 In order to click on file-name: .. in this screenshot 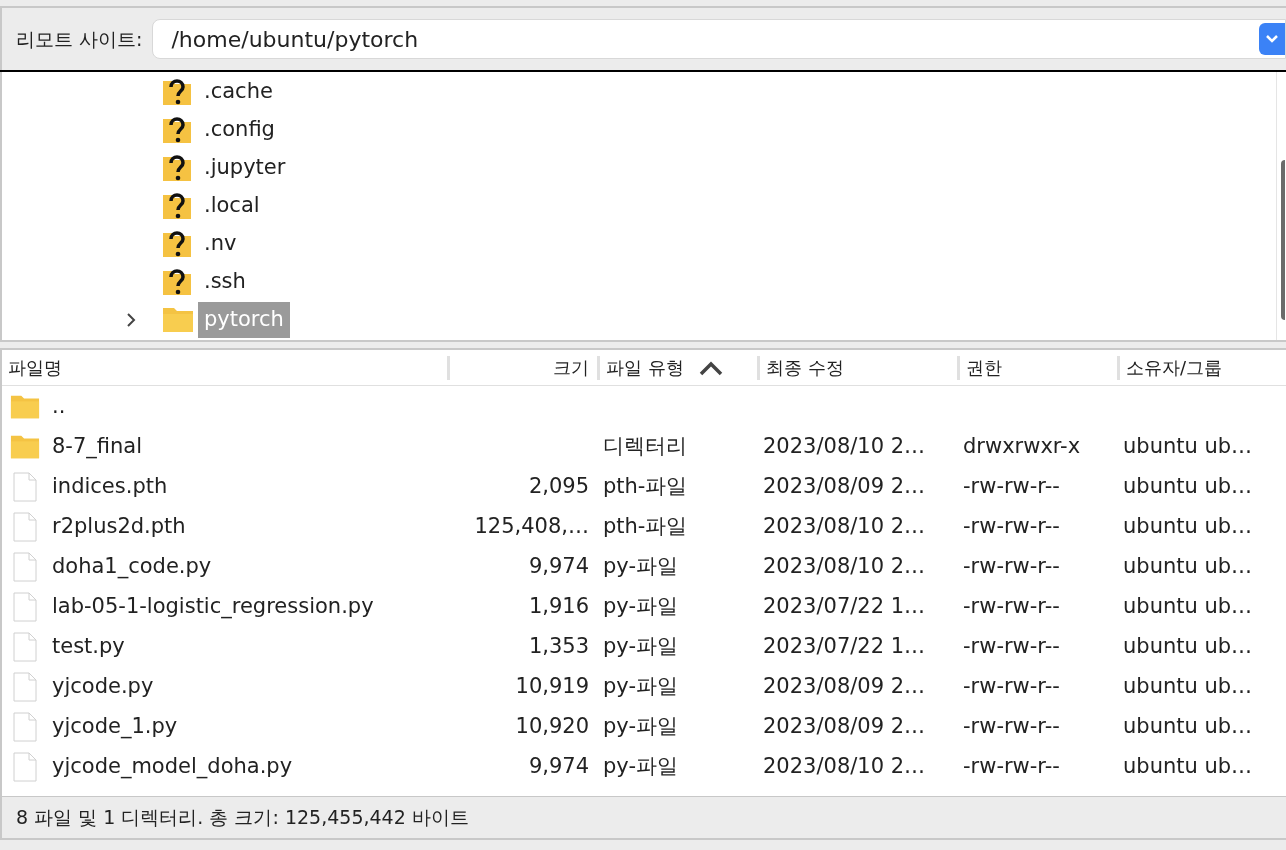, I will do `click(59, 407)`.